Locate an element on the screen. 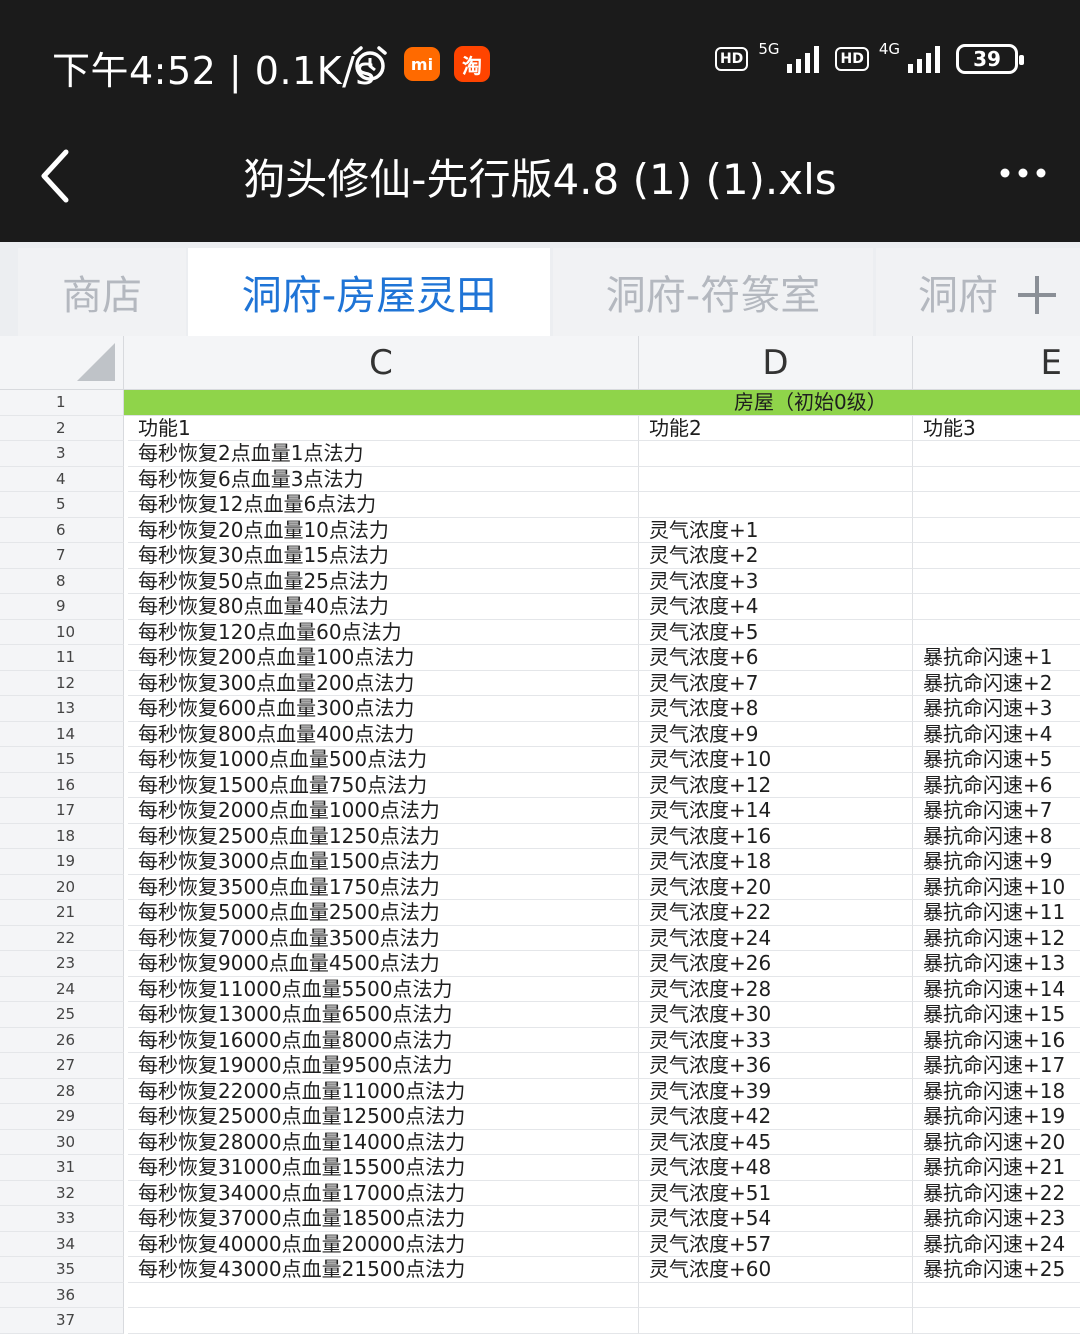 This screenshot has height=1334, width=1080. cell-e: 暴抗命闪速+3 is located at coordinates (996, 709).